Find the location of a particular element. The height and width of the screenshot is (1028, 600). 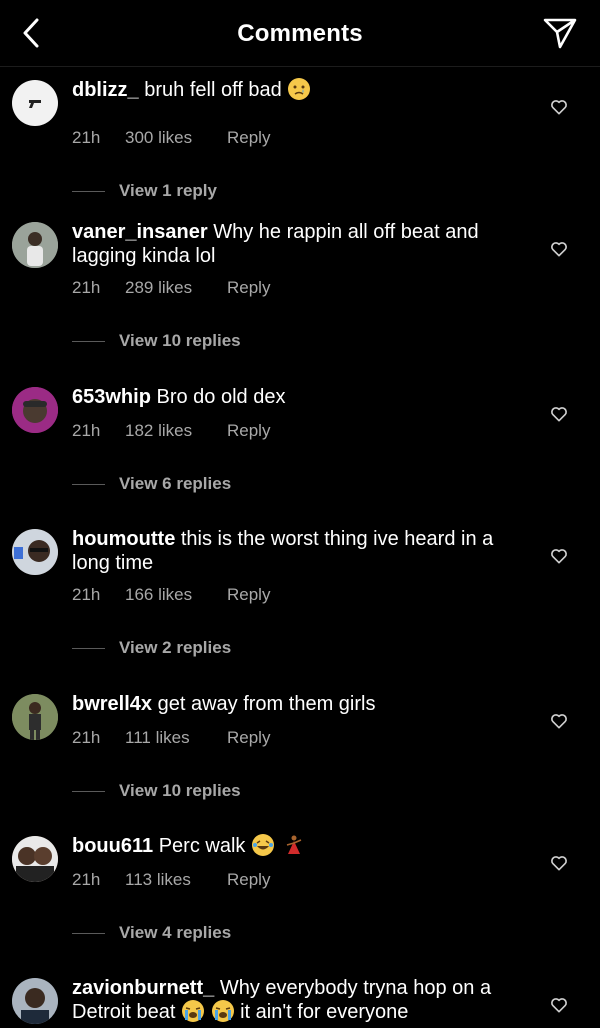

comment-meta: 21h 111 likes Reply is located at coordinates (171, 738).